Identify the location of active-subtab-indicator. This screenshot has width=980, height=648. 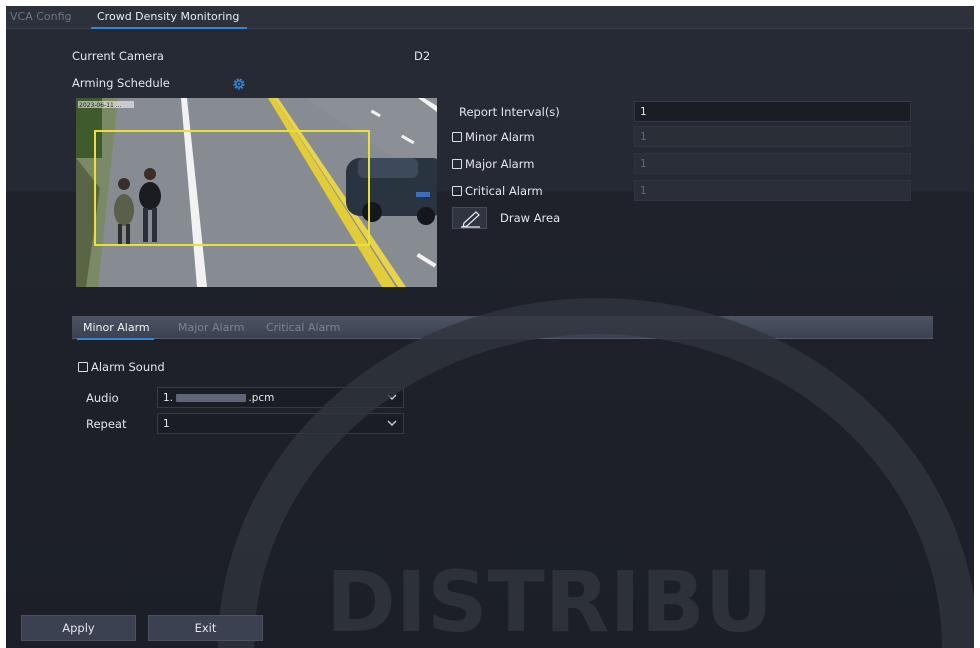
(115, 339).